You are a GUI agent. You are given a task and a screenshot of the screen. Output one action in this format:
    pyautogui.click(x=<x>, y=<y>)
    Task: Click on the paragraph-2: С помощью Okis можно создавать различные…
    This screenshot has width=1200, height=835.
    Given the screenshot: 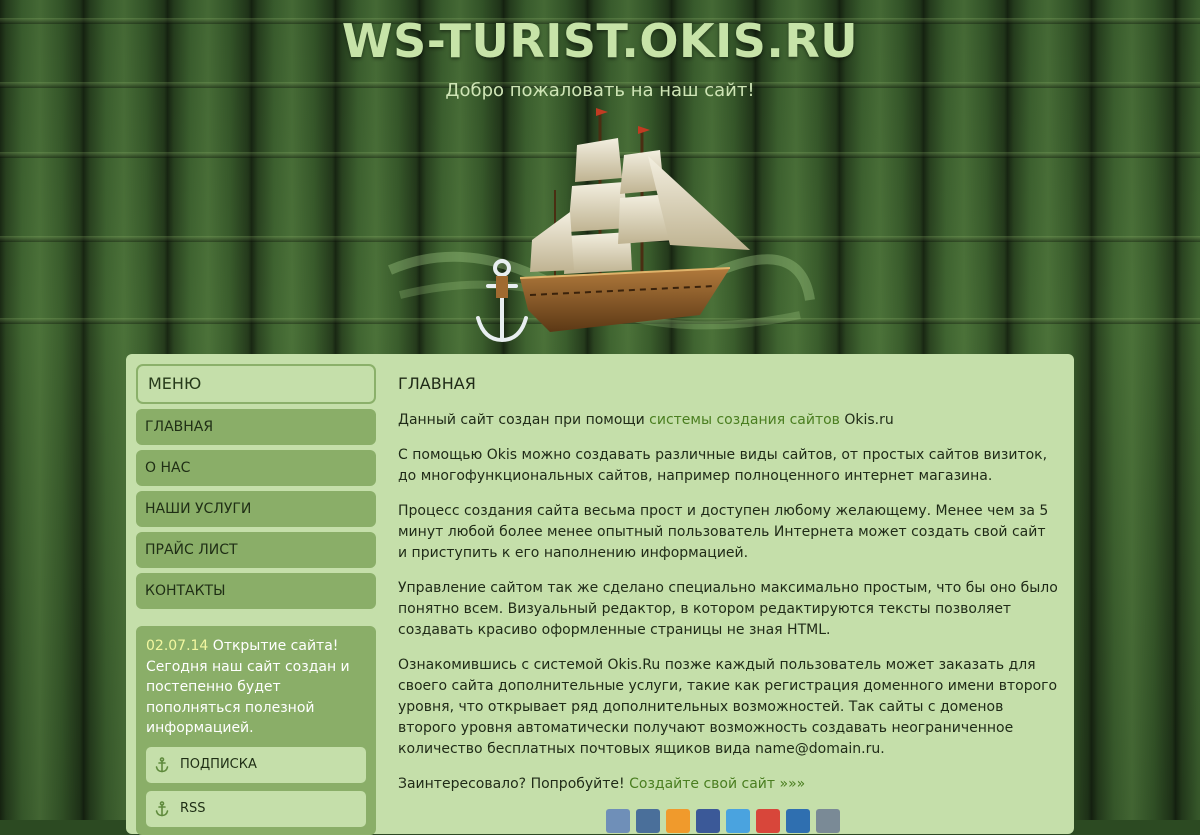 What is the action you would take?
    pyautogui.click(x=723, y=465)
    